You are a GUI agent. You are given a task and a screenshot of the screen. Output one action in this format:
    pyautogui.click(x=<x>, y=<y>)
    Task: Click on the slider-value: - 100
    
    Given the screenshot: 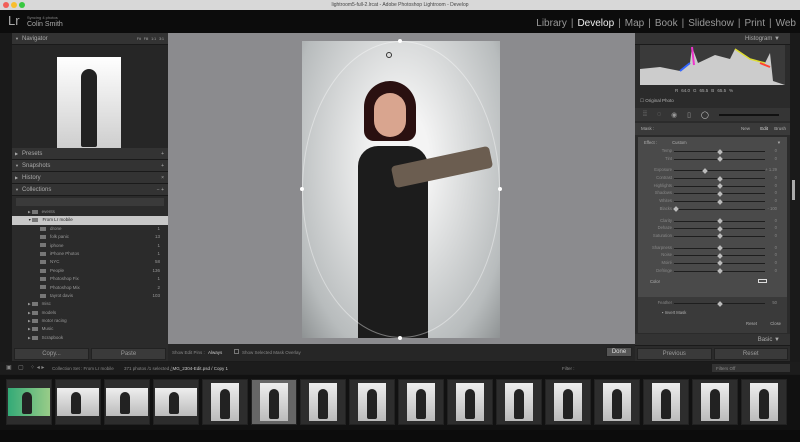 What is the action you would take?
    pyautogui.click(x=772, y=208)
    